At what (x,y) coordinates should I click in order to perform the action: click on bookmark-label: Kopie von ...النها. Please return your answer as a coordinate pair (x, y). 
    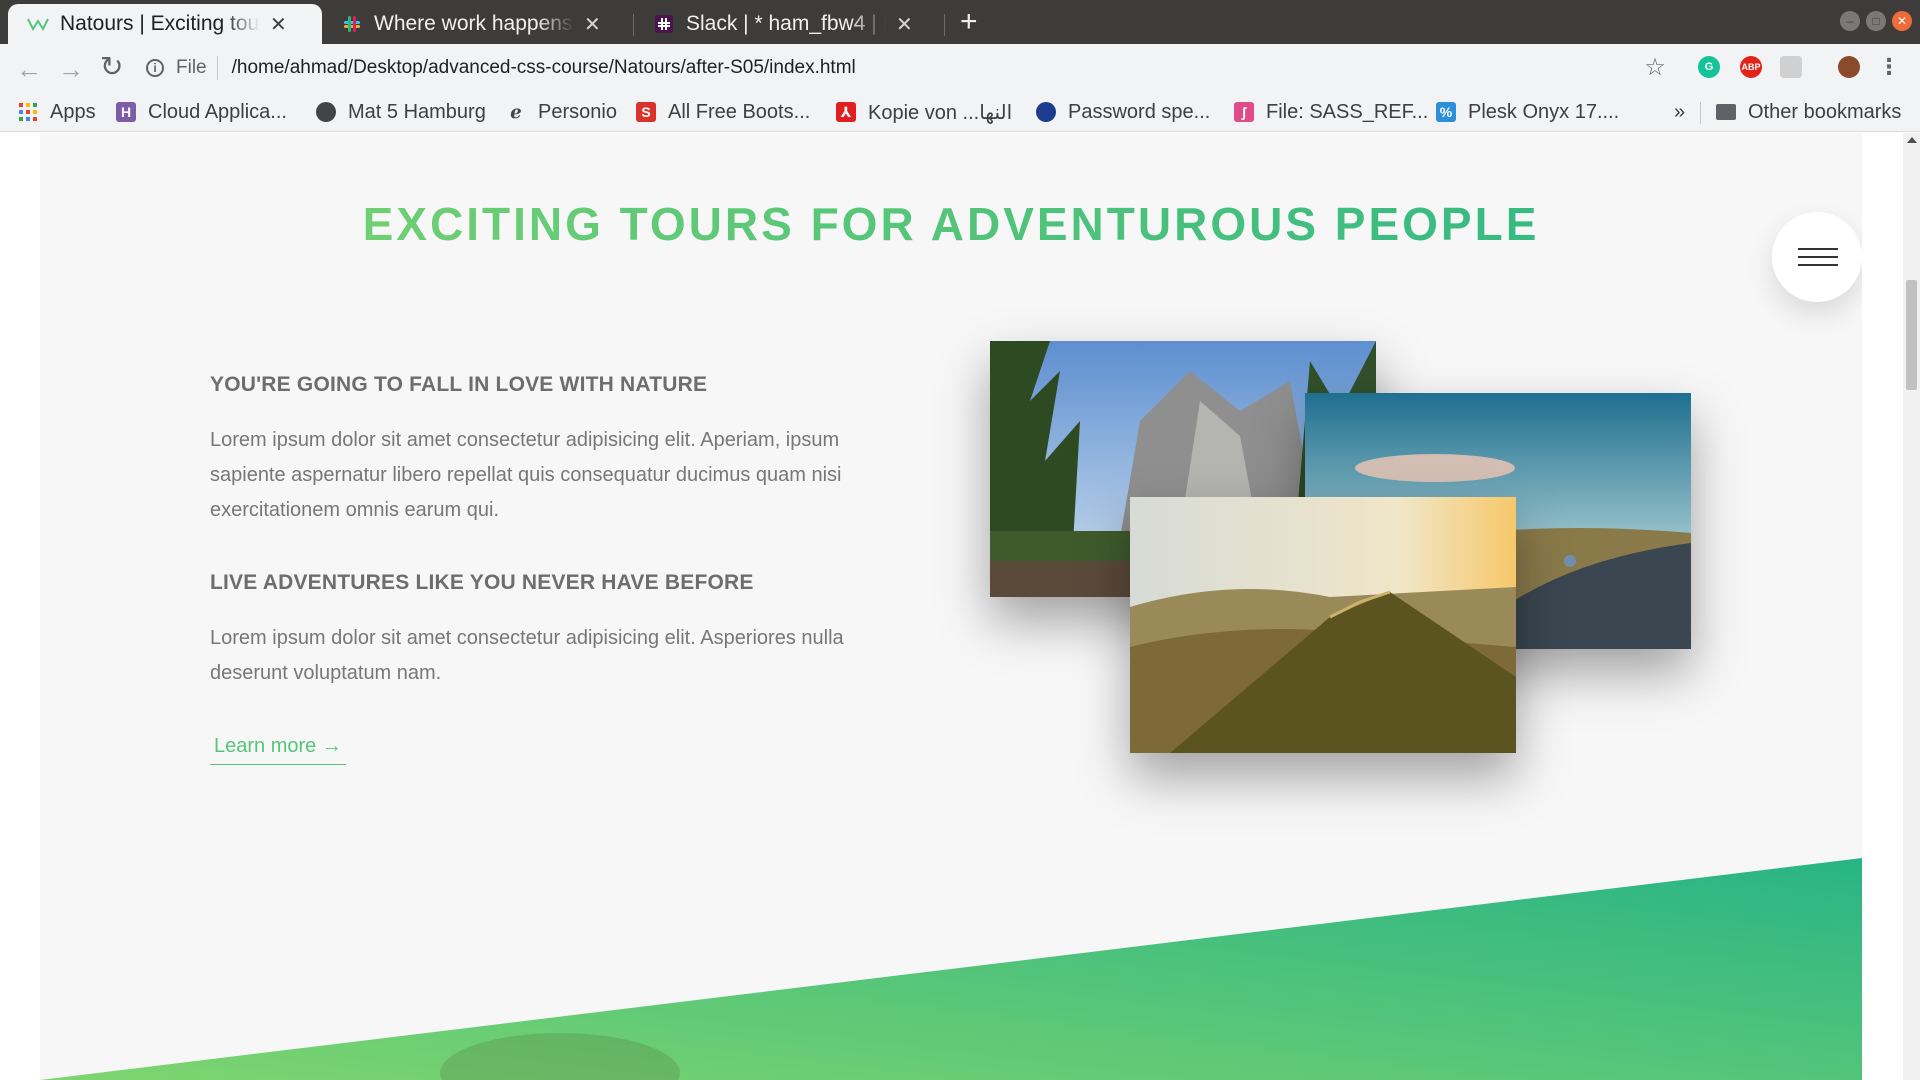
    Looking at the image, I should click on (940, 112).